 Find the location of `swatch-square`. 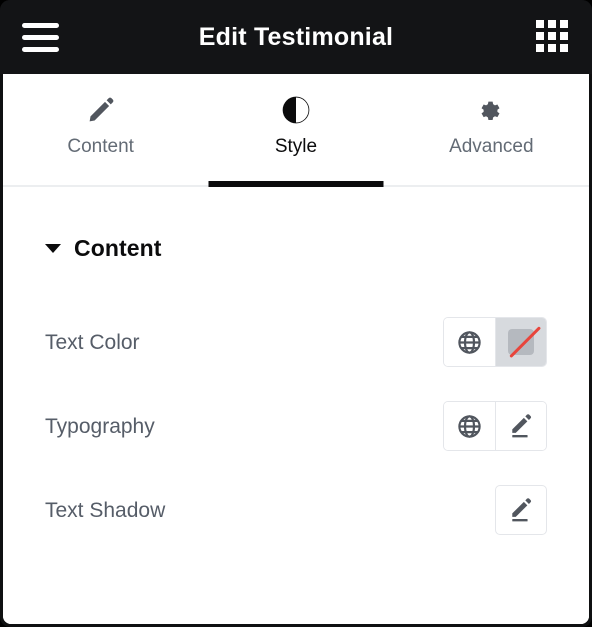

swatch-square is located at coordinates (521, 342).